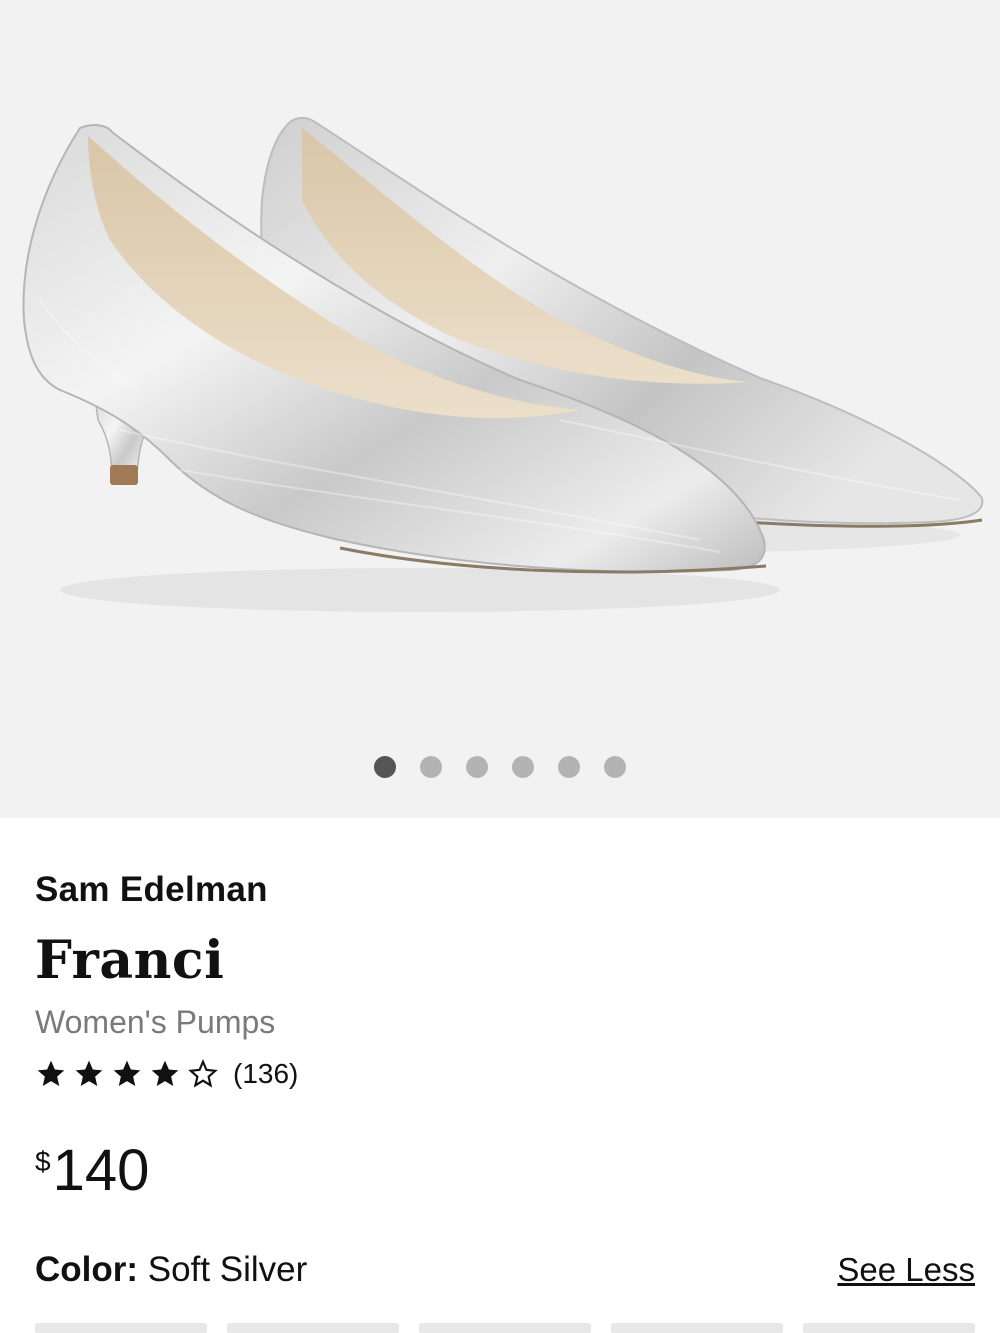  I want to click on price-currency: $, so click(43, 1161).